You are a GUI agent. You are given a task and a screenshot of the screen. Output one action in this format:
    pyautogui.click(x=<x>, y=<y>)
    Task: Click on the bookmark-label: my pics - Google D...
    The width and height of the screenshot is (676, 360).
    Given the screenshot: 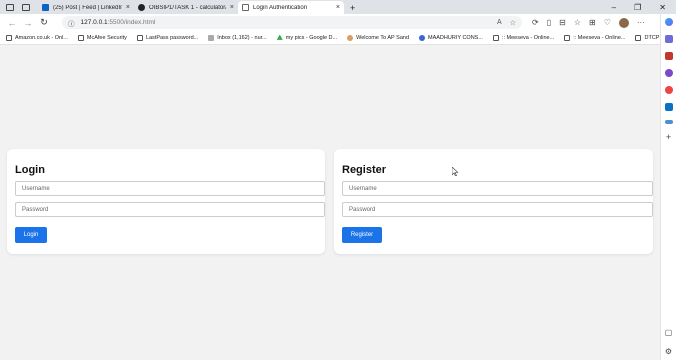 What is the action you would take?
    pyautogui.click(x=311, y=37)
    